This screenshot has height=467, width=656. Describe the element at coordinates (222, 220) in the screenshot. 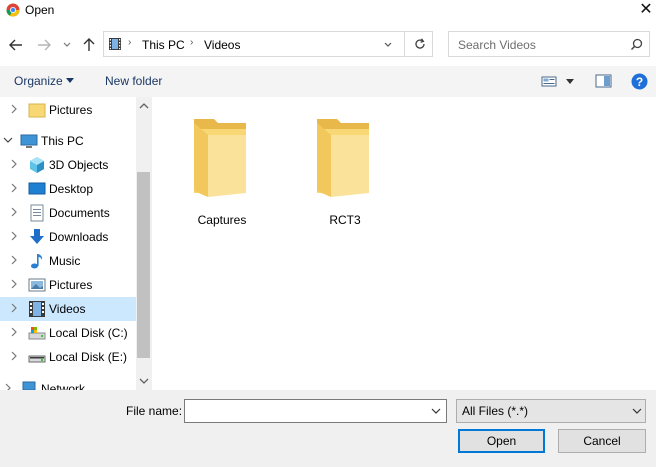

I see `folder-name: Captures` at that location.